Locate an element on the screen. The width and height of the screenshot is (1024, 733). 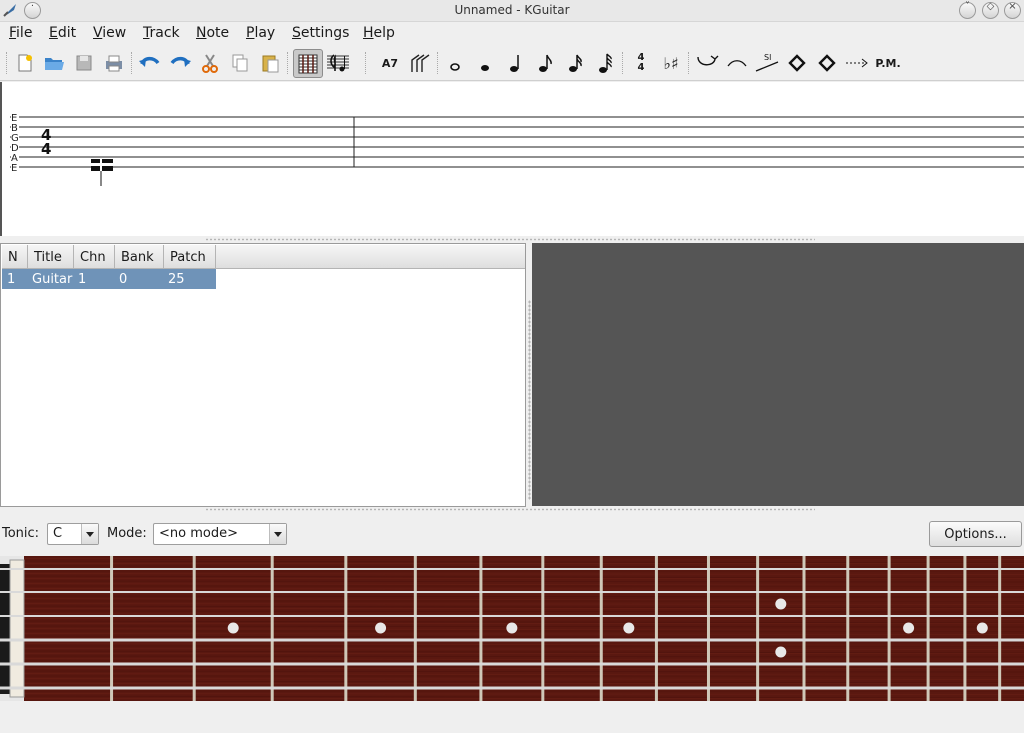
nut is located at coordinates (17, 628).